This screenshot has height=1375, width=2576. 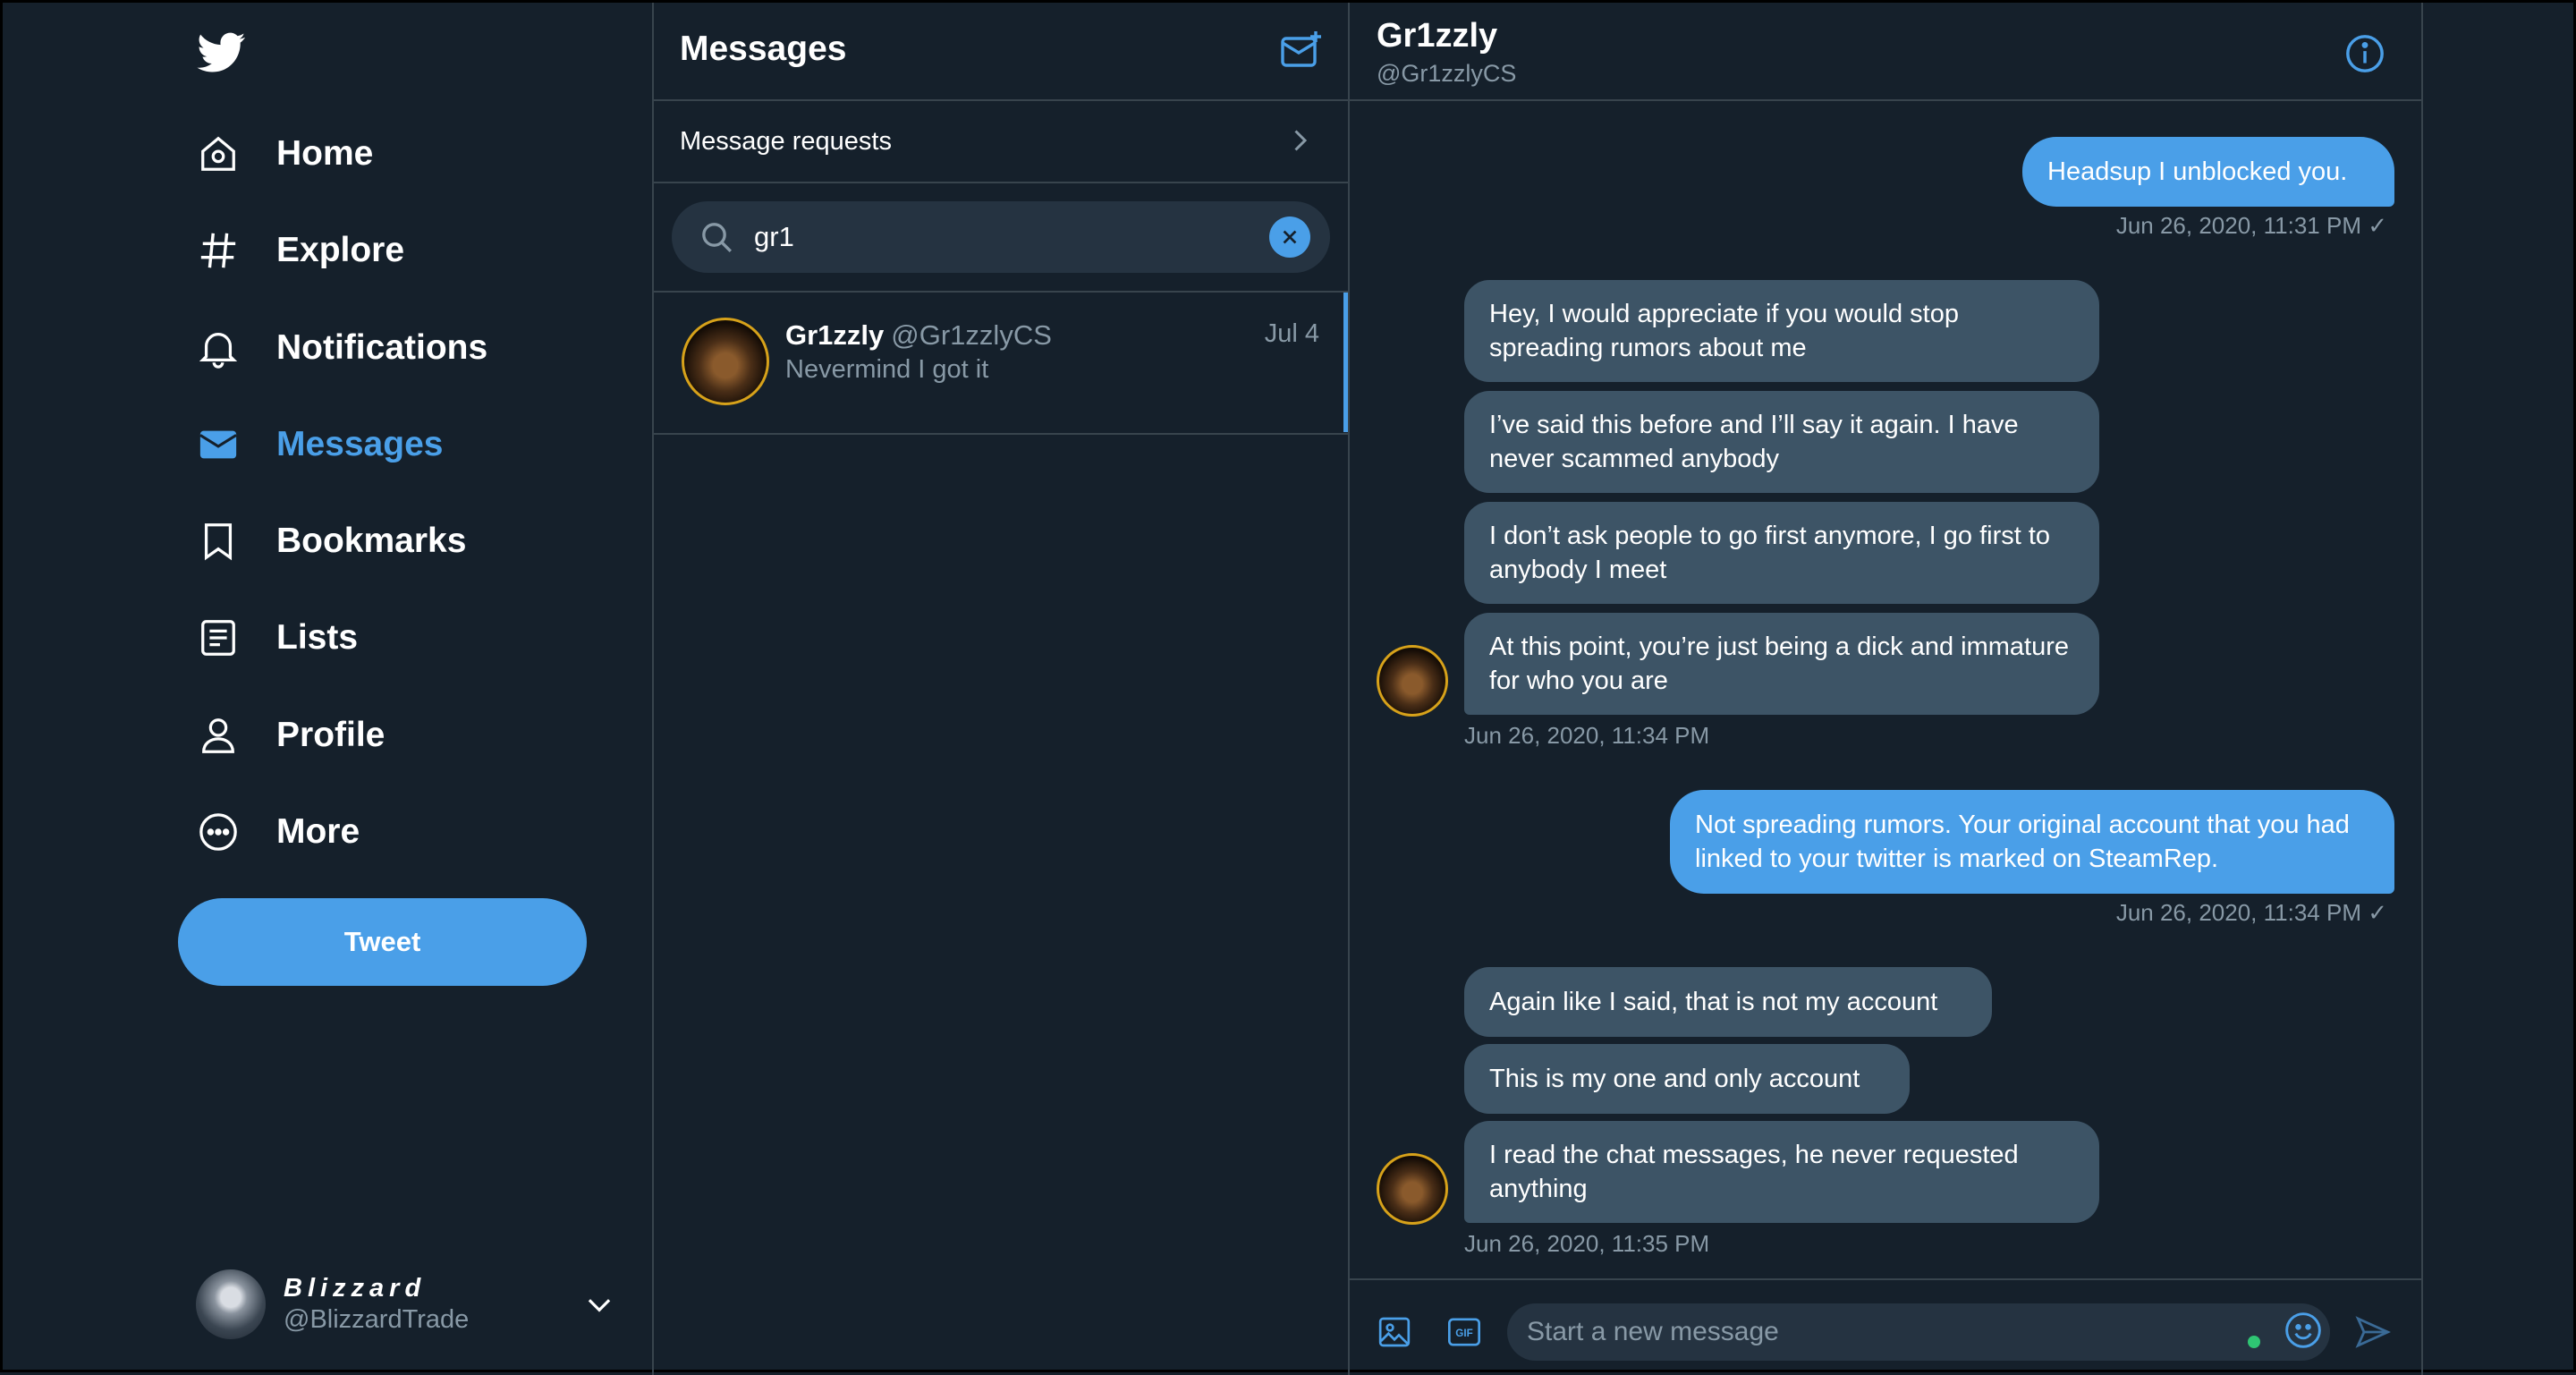 I want to click on message-requests-label: Message requests, so click(x=786, y=141).